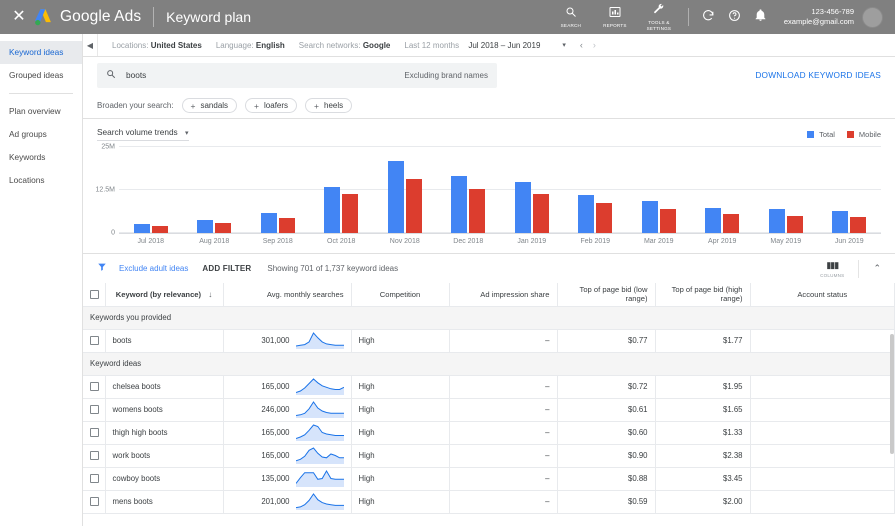 The height and width of the screenshot is (526, 895). I want to click on cell-keyword: boots, so click(164, 341).